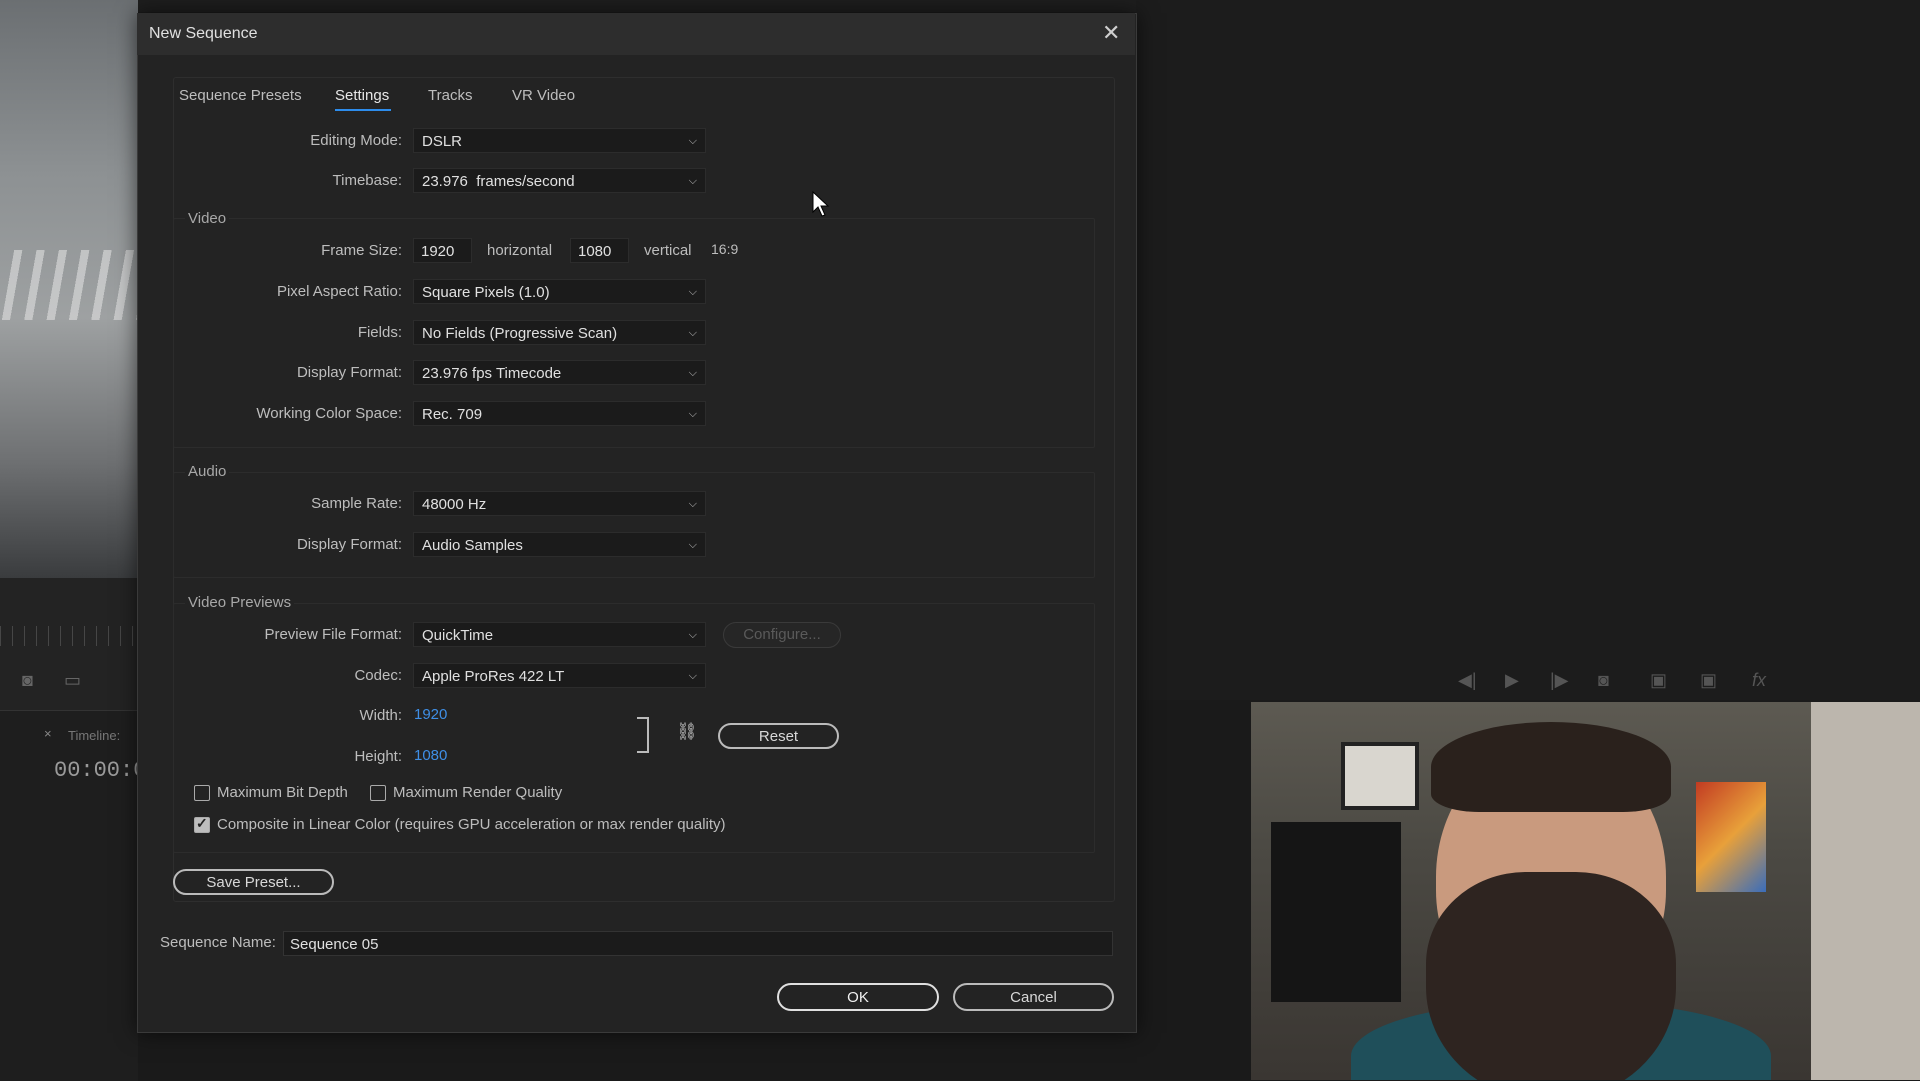 The image size is (1920, 1081). What do you see at coordinates (543, 95) in the screenshot?
I see `tab-vr-video: VR Video` at bounding box center [543, 95].